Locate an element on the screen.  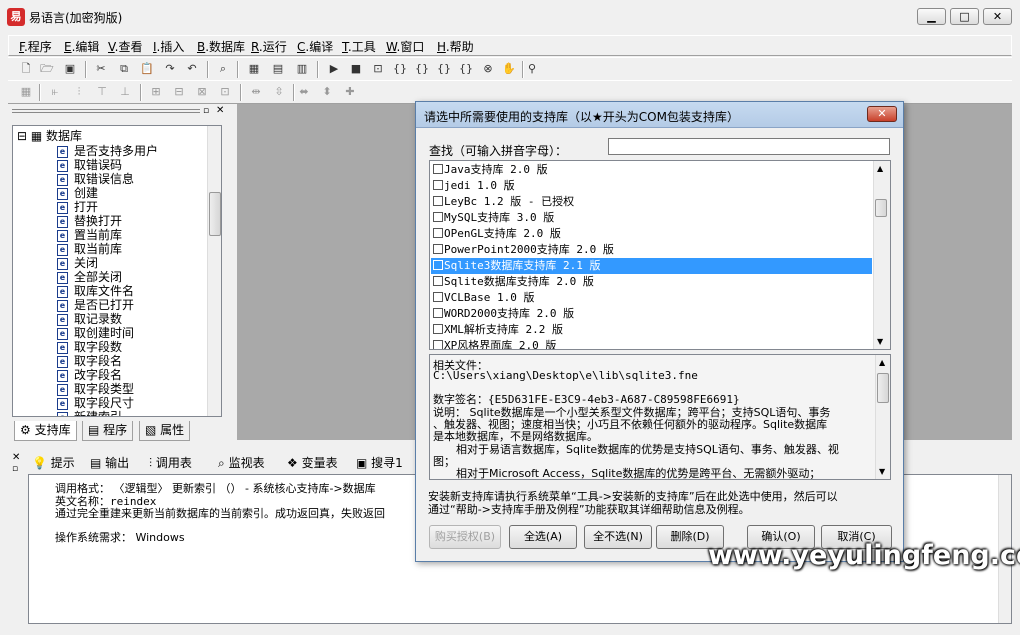
layout-view2-icon: ▤ is located at coordinates (278, 69).